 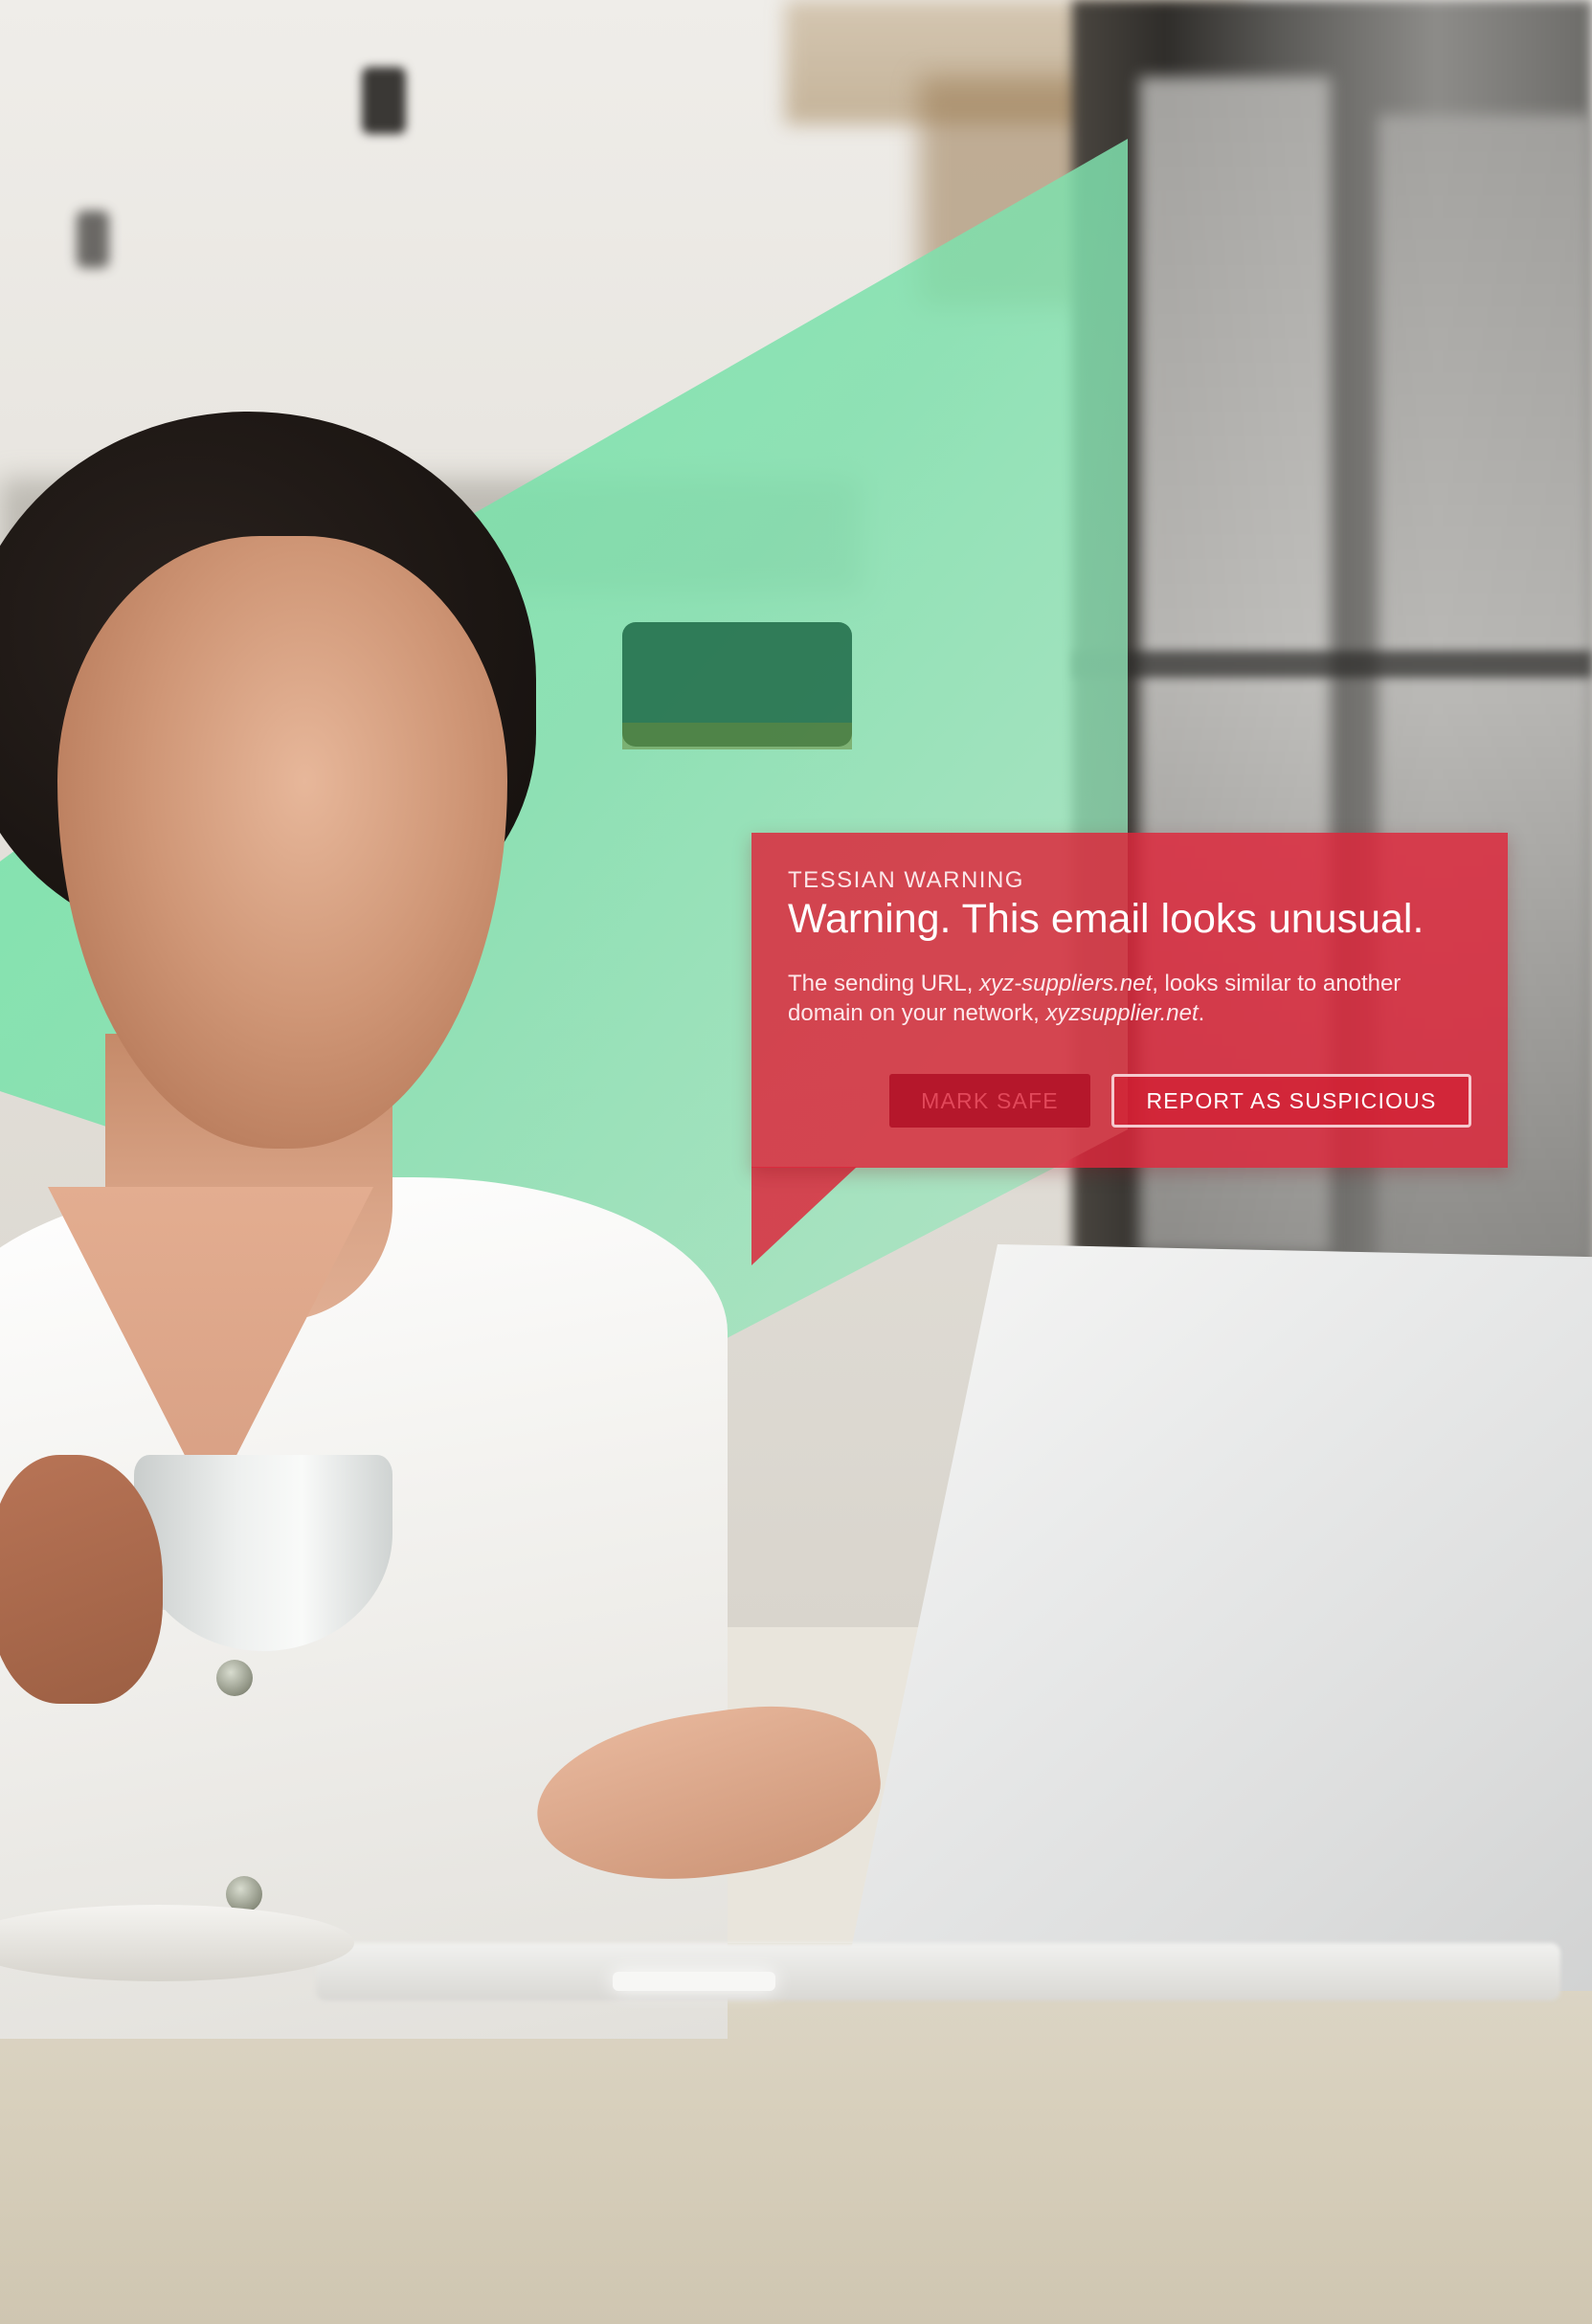 I want to click on laptop-base, so click(x=938, y=1971).